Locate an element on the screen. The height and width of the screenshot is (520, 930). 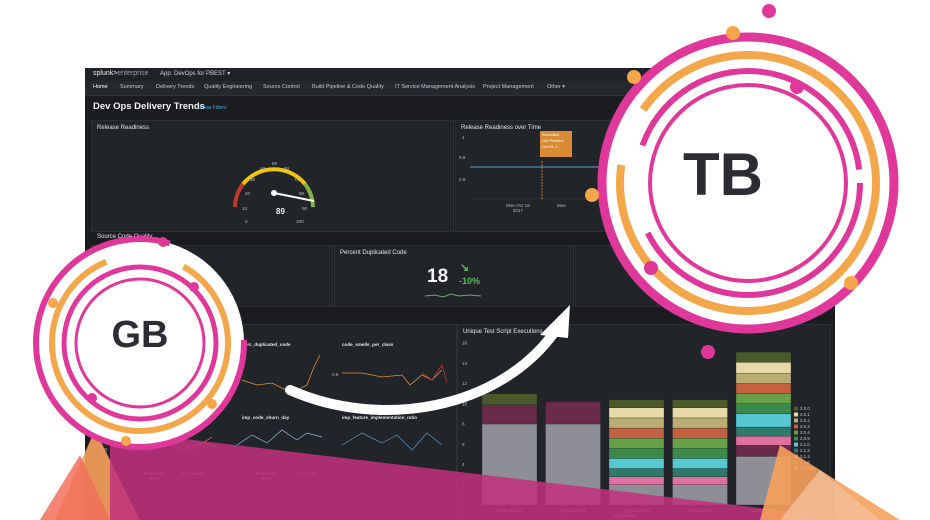
tb-badge-label: TB is located at coordinates (723, 174).